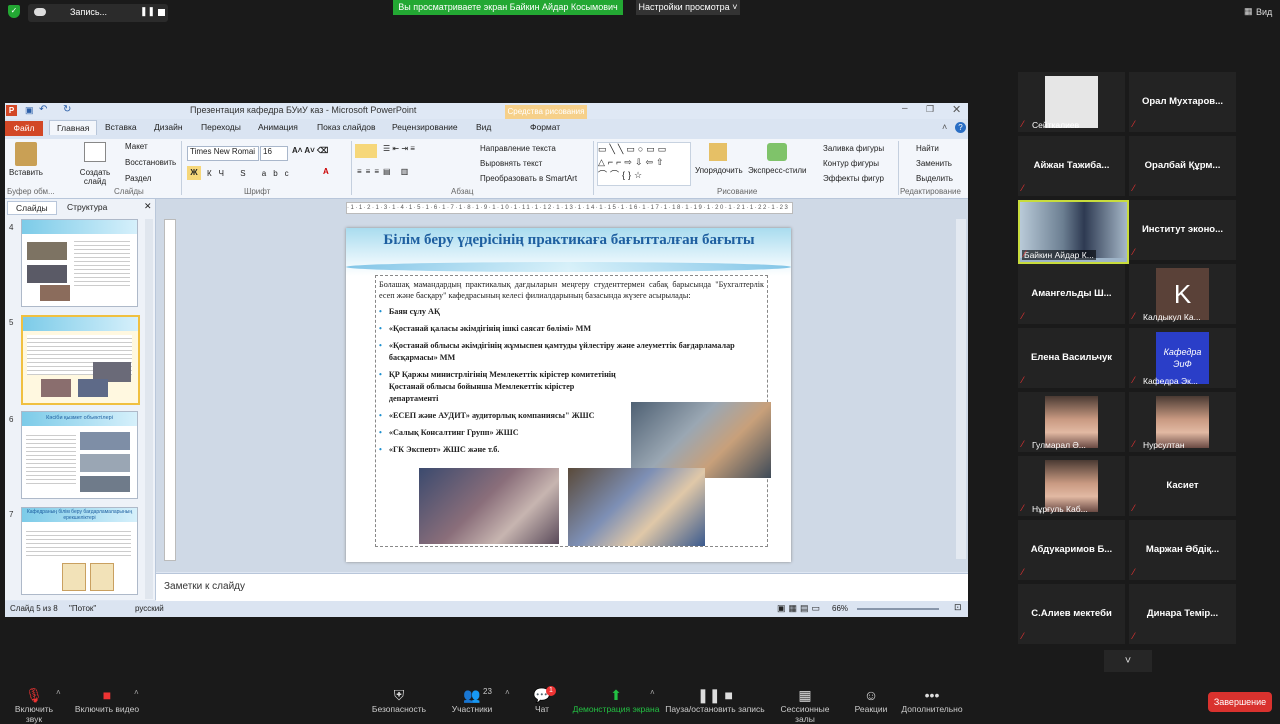 The width and height of the screenshot is (1280, 724). What do you see at coordinates (1071, 614) in the screenshot?
I see `participant-tile: С.Алиев мектеби ⁄` at bounding box center [1071, 614].